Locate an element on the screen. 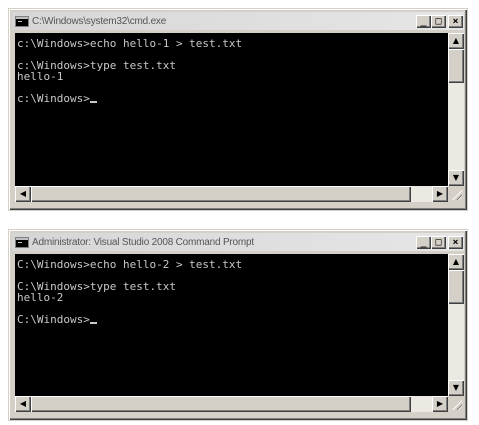 Image resolution: width=479 pixels, height=425 pixels. console-prompt-line: C:\Windows> is located at coordinates (232, 319).